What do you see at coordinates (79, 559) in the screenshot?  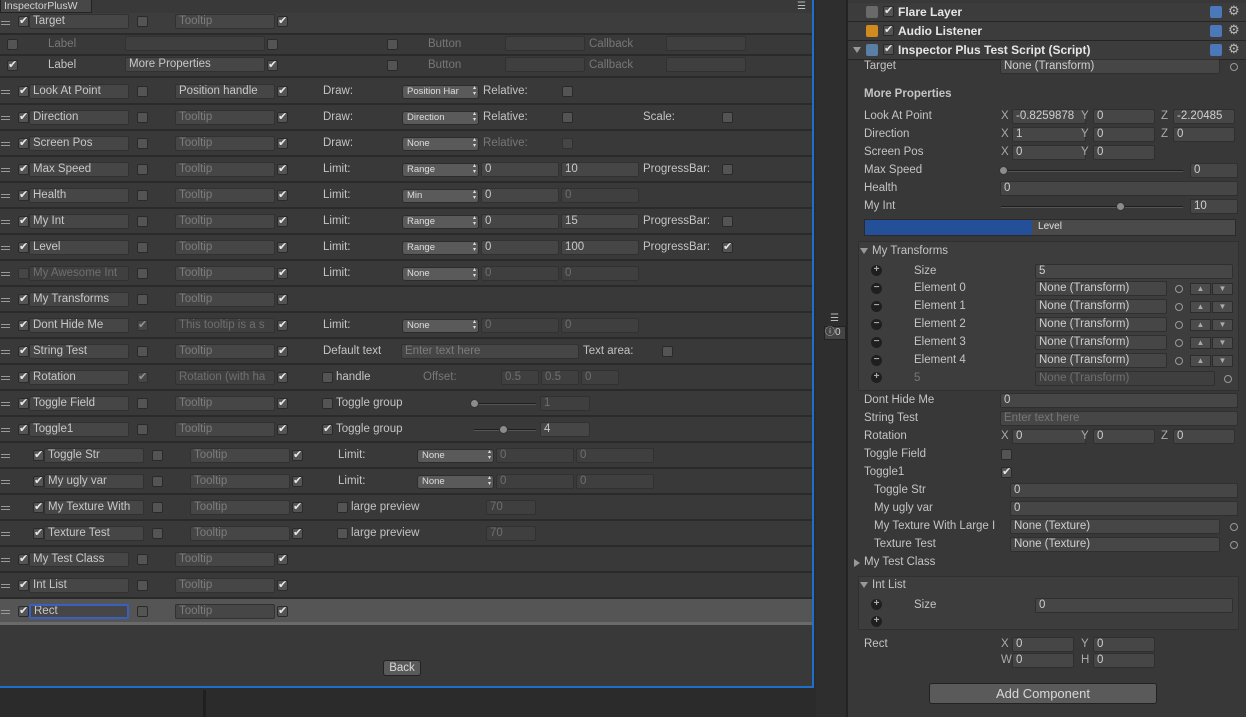 I see `property-name-field: My Test Class` at bounding box center [79, 559].